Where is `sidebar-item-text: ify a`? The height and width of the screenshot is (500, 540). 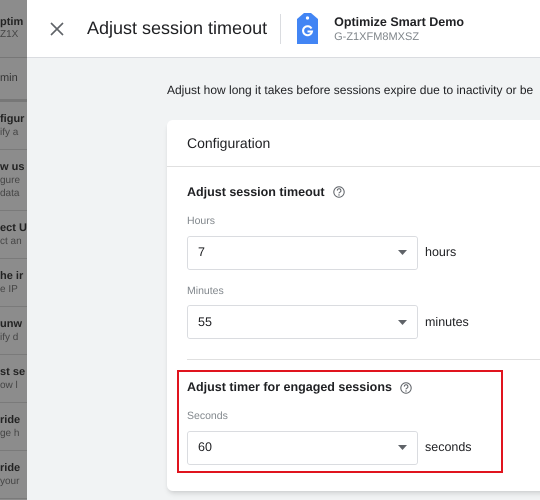 sidebar-item-text: ify a is located at coordinates (10, 132).